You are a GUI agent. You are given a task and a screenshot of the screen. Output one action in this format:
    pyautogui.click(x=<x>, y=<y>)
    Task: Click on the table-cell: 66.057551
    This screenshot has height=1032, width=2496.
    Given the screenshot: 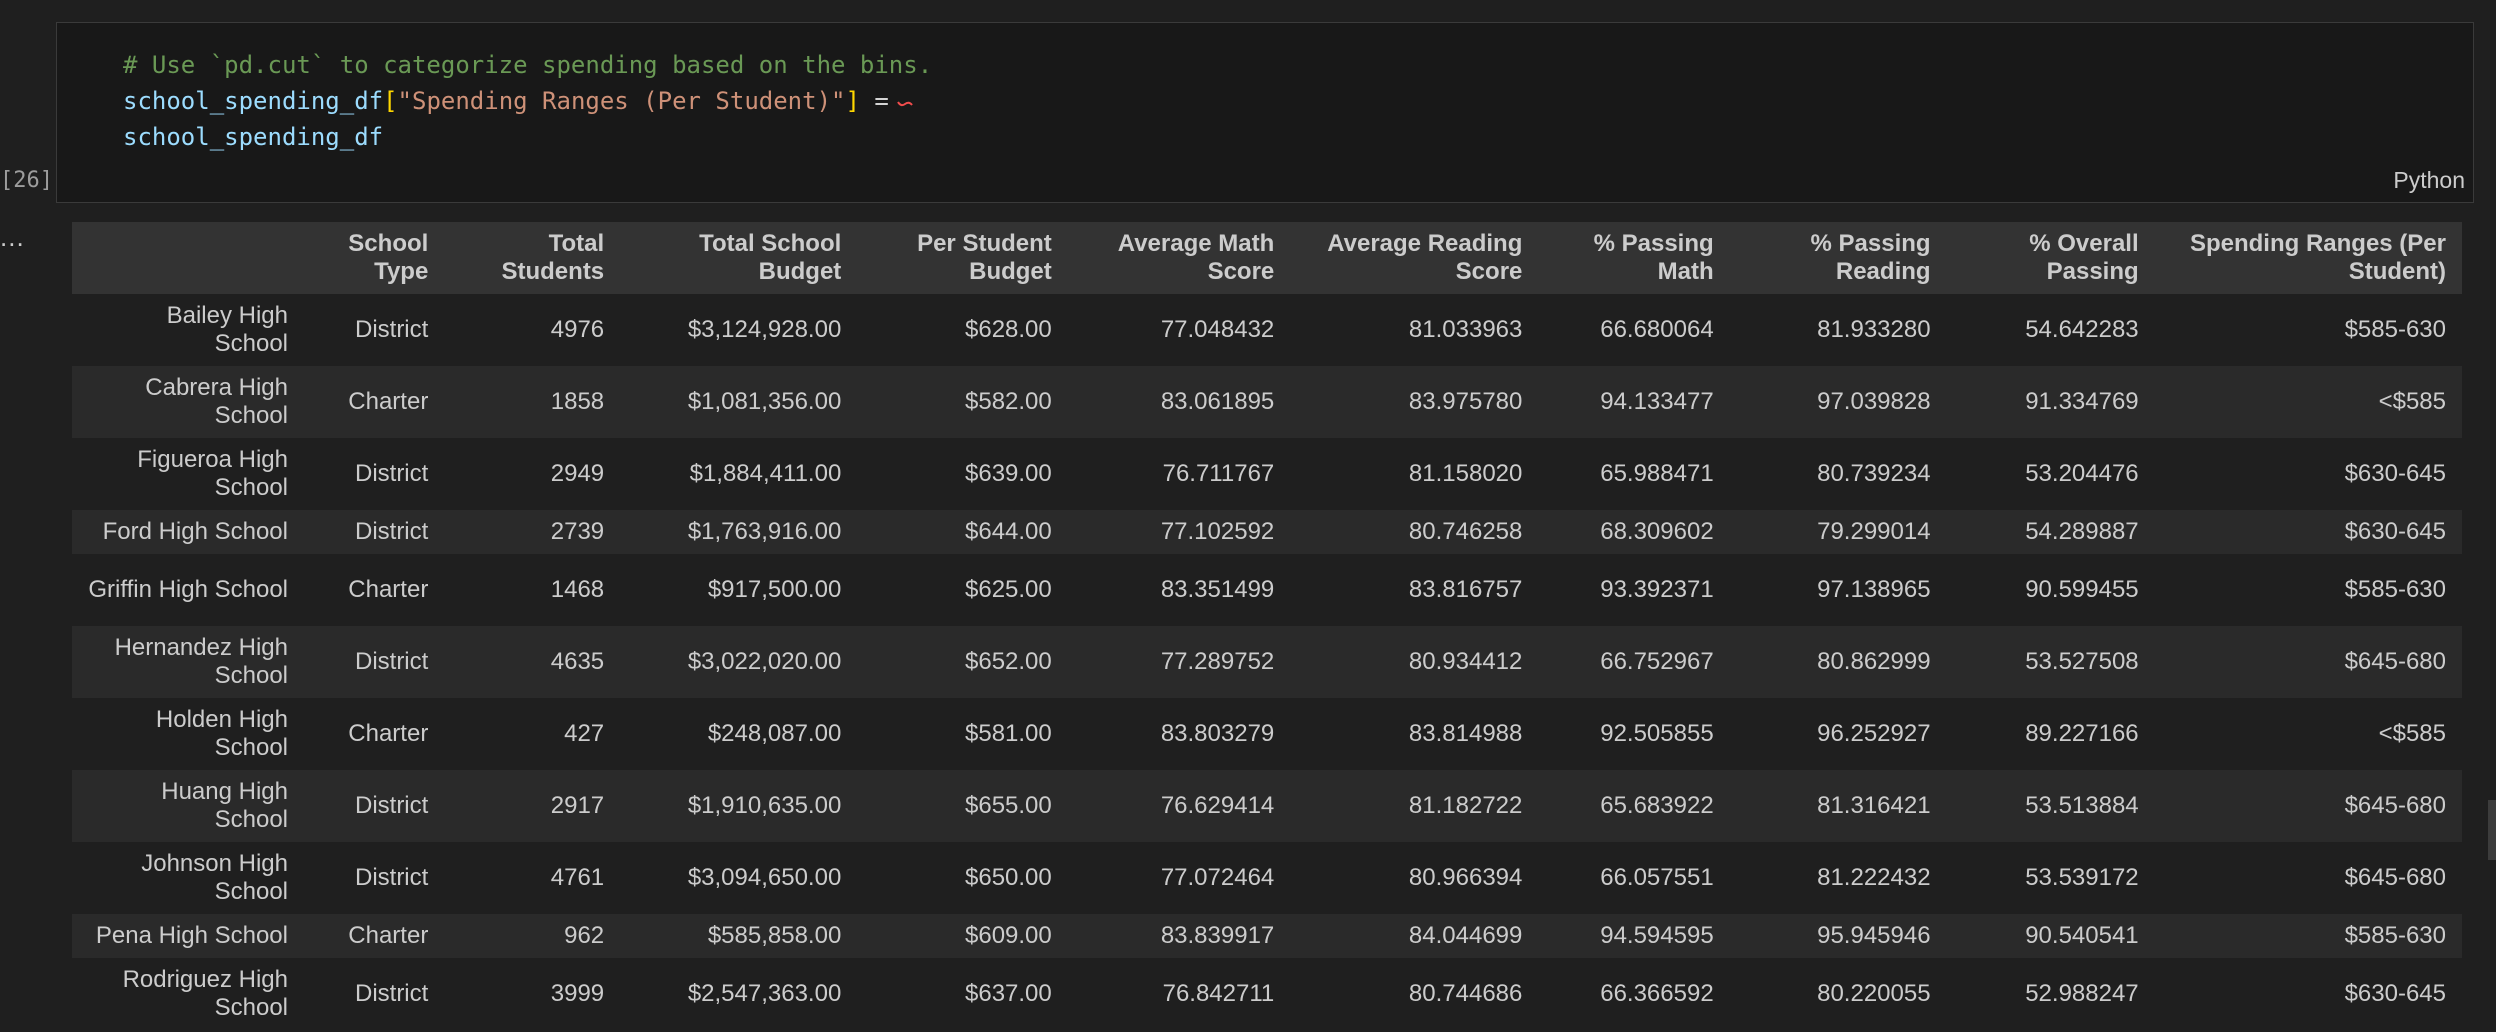 What is the action you would take?
    pyautogui.click(x=1657, y=877)
    